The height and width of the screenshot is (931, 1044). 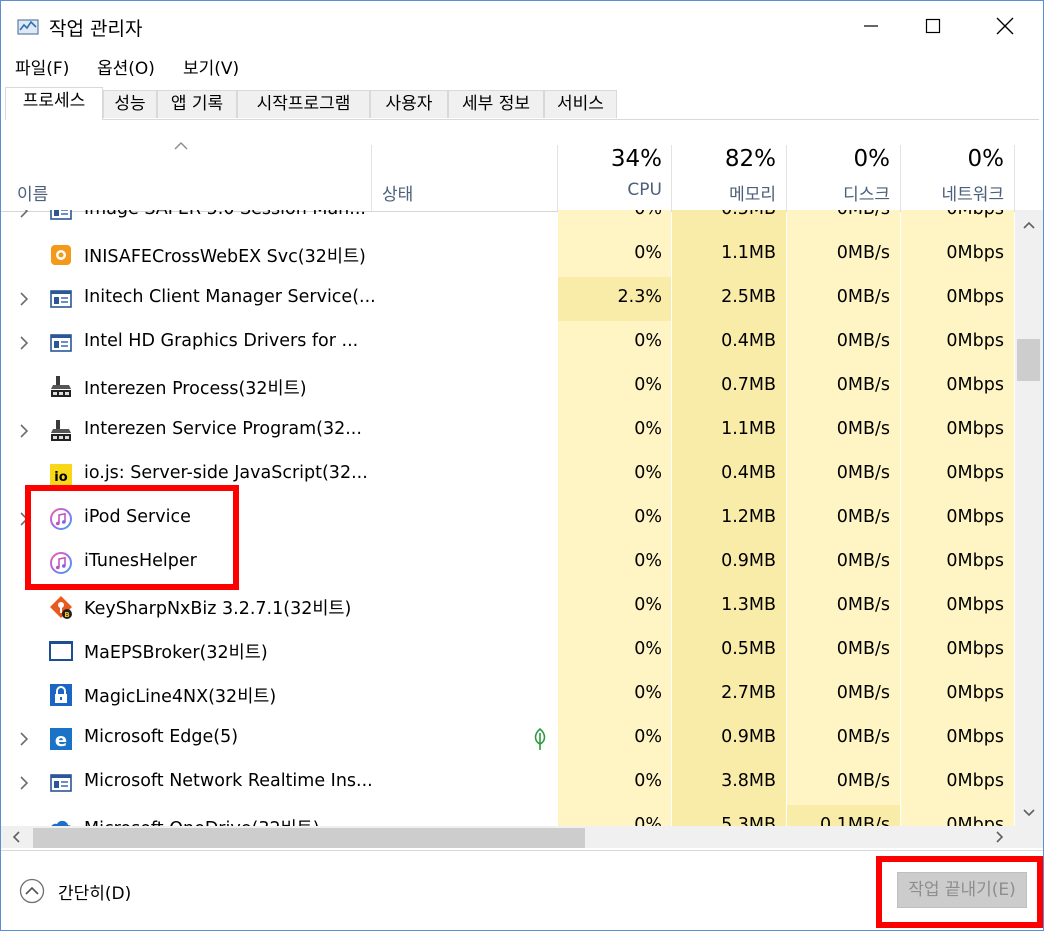 What do you see at coordinates (644, 190) in the screenshot?
I see `cpu-column-label: CPU` at bounding box center [644, 190].